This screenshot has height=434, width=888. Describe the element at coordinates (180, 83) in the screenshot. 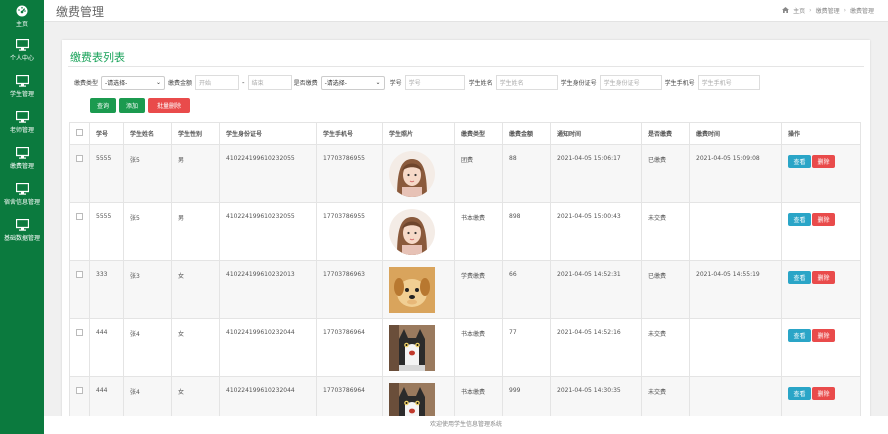

I see `amount-label: 缴费金额` at that location.